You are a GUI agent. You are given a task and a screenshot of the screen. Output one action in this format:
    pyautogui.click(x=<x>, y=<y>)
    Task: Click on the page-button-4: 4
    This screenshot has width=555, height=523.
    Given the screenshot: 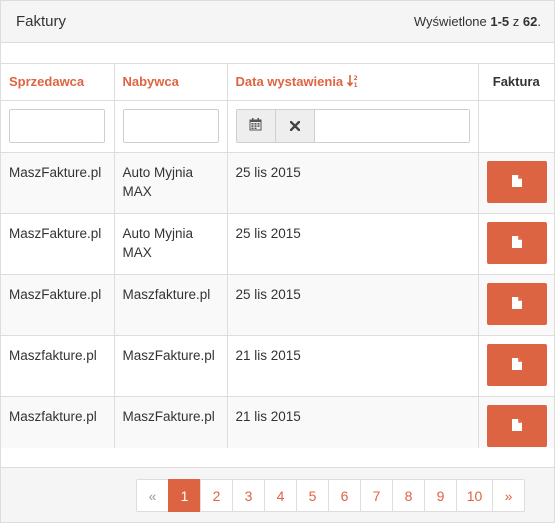 What is the action you would take?
    pyautogui.click(x=280, y=495)
    